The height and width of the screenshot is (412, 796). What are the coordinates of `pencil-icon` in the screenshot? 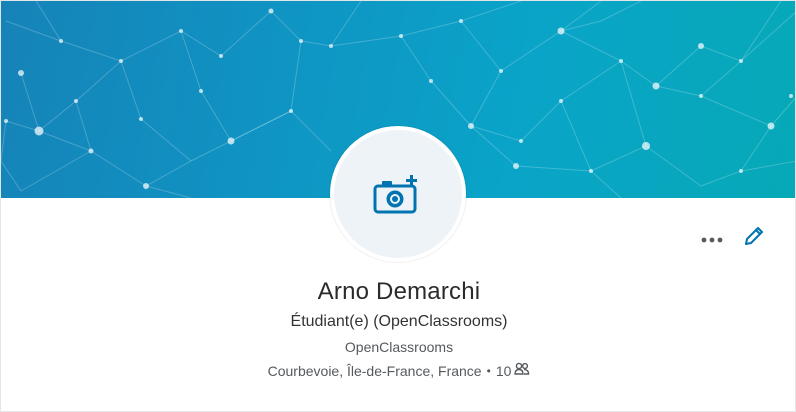 It's located at (754, 238).